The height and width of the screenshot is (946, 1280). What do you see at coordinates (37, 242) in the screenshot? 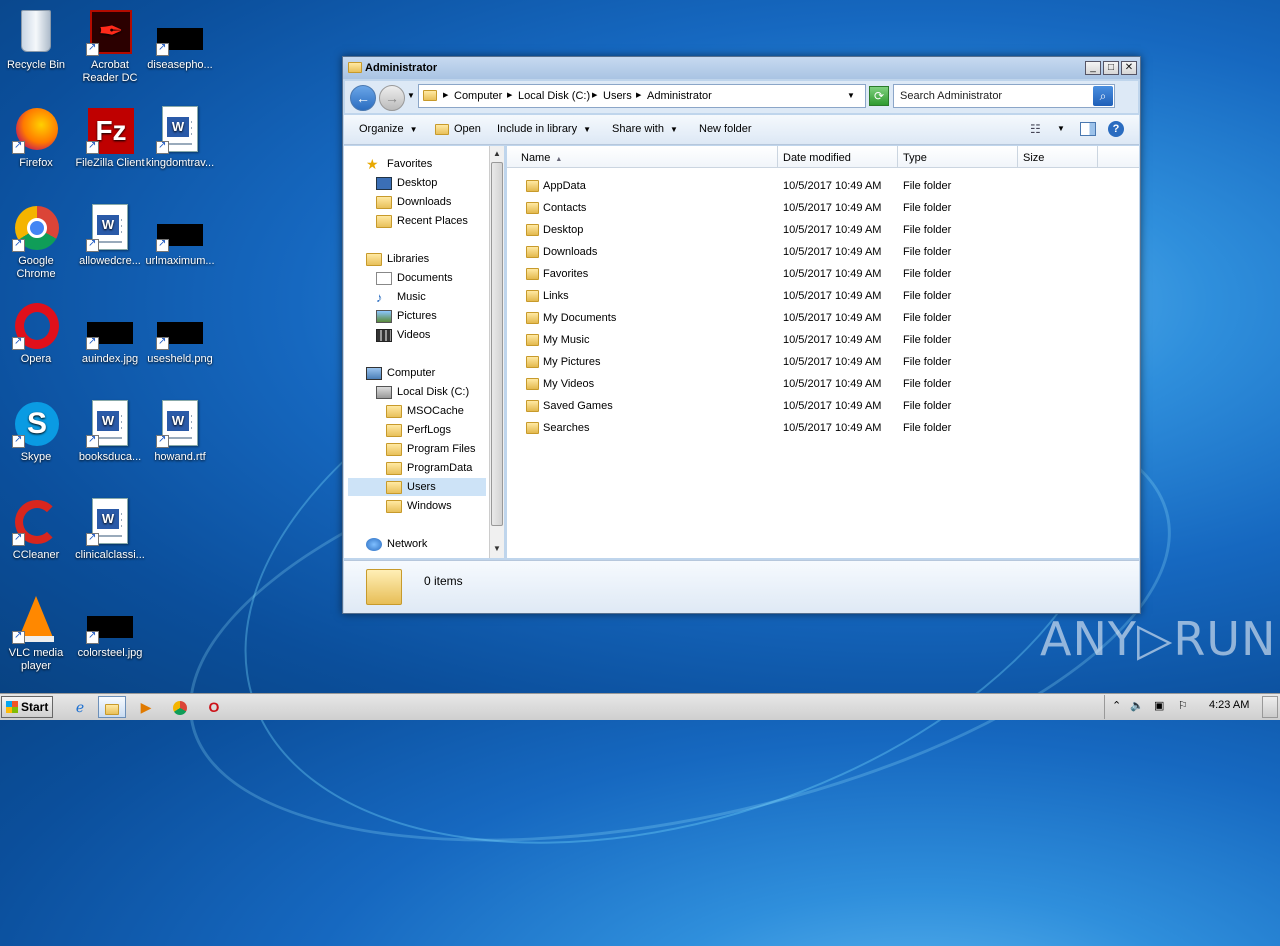
I see `desktop-icon-item: GoogleChrome` at bounding box center [37, 242].